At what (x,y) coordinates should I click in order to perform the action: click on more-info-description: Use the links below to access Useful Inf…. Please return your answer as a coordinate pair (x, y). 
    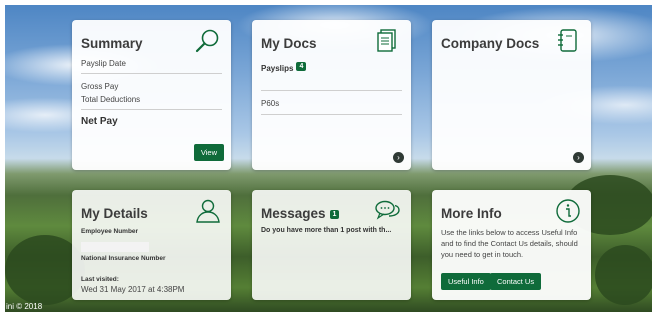
    Looking at the image, I should click on (509, 243).